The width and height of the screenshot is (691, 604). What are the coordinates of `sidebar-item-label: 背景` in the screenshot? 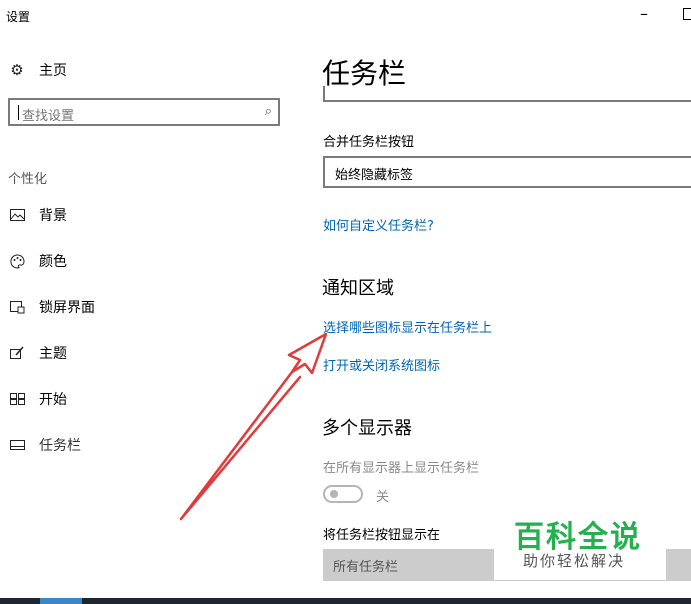 It's located at (53, 216).